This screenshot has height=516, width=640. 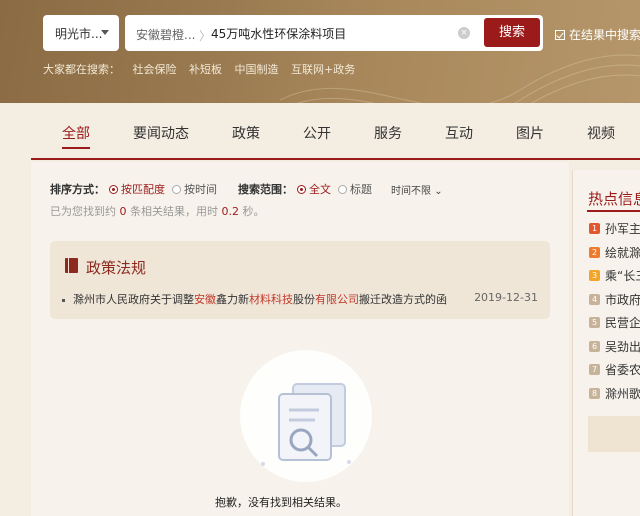 I want to click on scope-fulltext-label: 全文, so click(x=320, y=189).